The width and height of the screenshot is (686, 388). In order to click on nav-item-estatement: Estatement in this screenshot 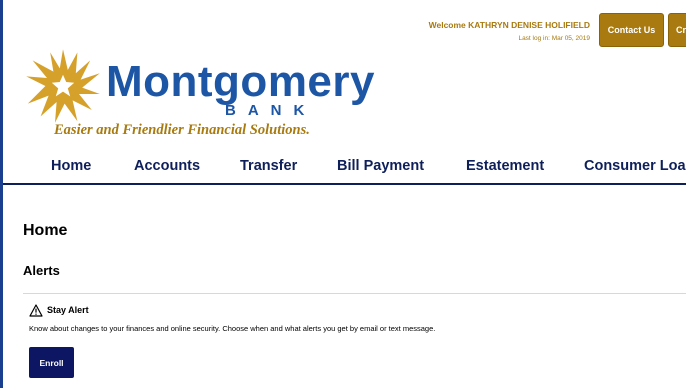, I will do `click(505, 166)`.